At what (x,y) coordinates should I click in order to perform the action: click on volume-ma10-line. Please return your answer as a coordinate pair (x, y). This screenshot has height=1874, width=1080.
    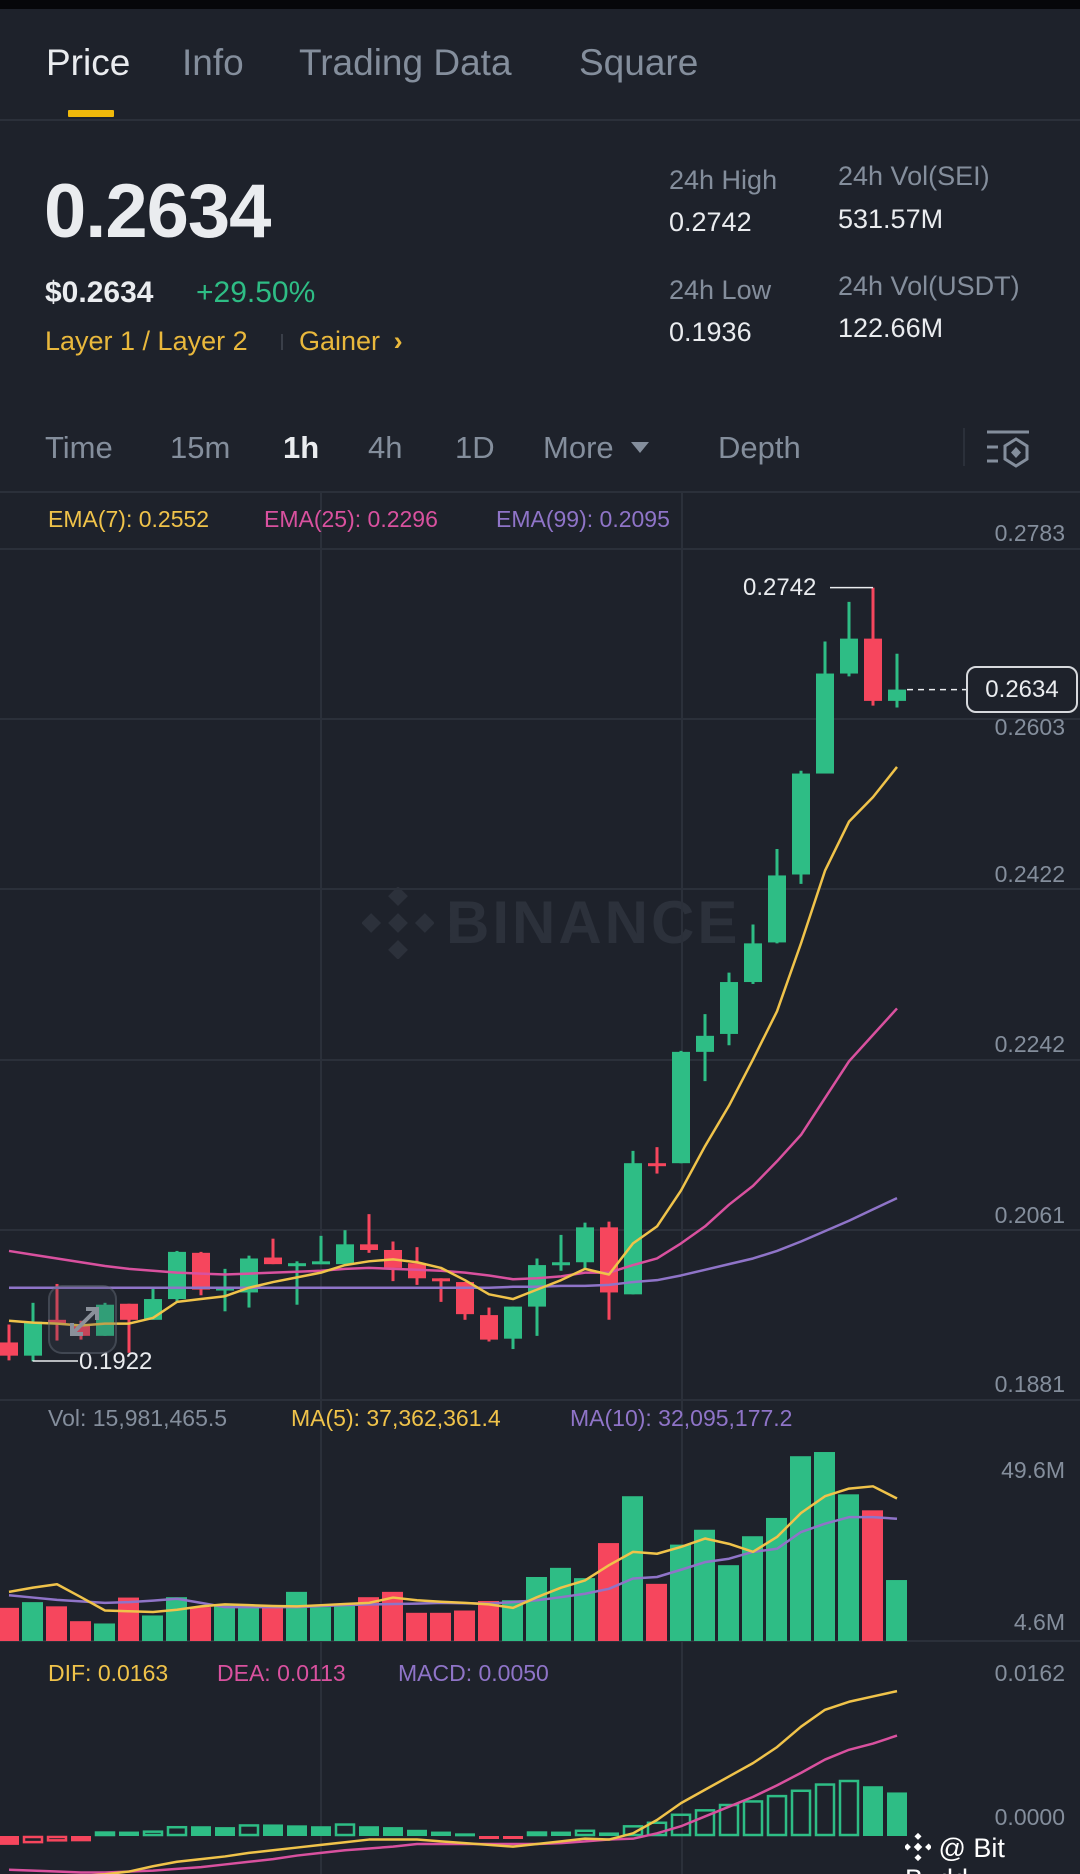
    Looking at the image, I should click on (453, 1562).